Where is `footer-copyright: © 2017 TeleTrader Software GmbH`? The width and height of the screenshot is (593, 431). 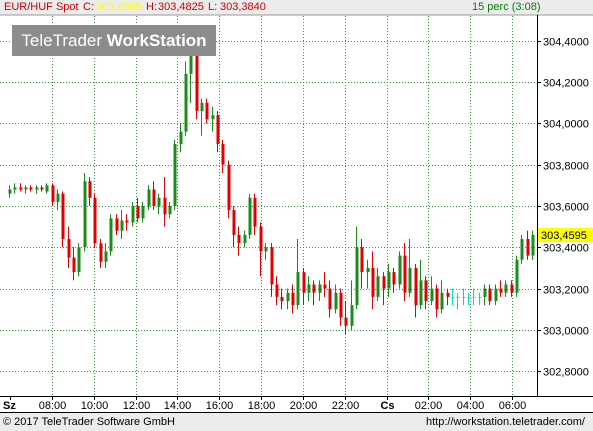
footer-copyright: © 2017 TeleTrader Software GmbH is located at coordinates (89, 422).